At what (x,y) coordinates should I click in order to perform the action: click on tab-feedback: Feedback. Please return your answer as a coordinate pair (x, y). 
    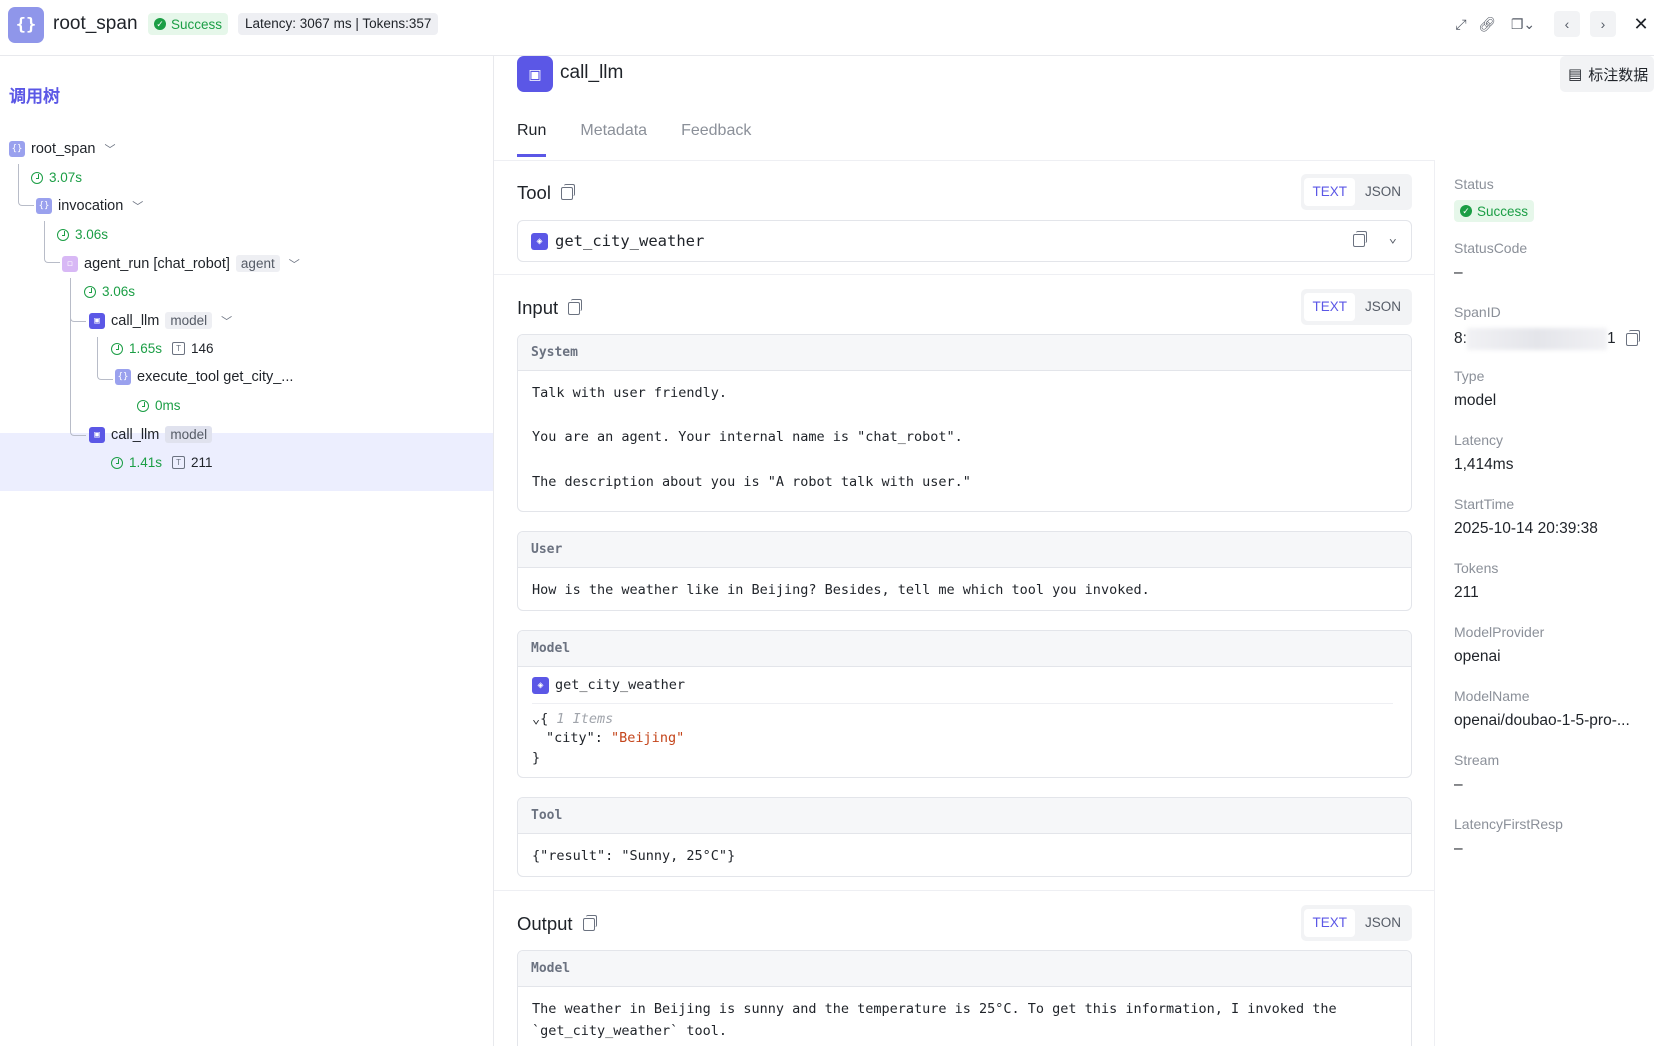
    Looking at the image, I should click on (716, 139).